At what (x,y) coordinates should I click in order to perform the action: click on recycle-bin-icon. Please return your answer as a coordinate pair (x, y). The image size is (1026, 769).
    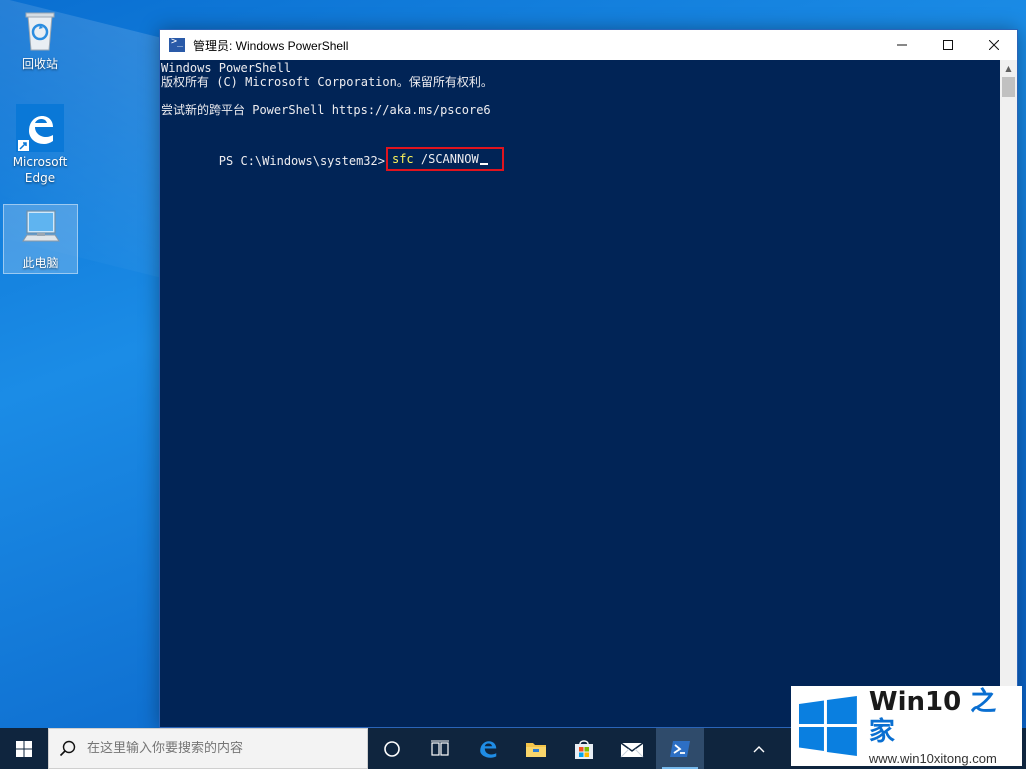
    Looking at the image, I should click on (40, 30).